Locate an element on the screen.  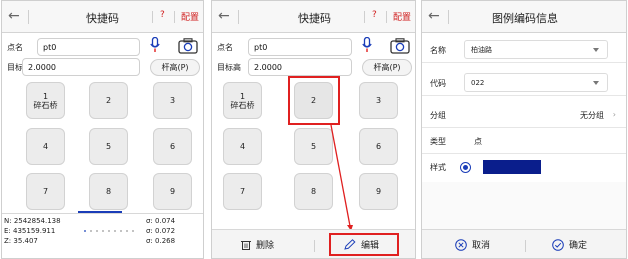
easting-readout: E: 435159.911 is located at coordinates (30, 231).